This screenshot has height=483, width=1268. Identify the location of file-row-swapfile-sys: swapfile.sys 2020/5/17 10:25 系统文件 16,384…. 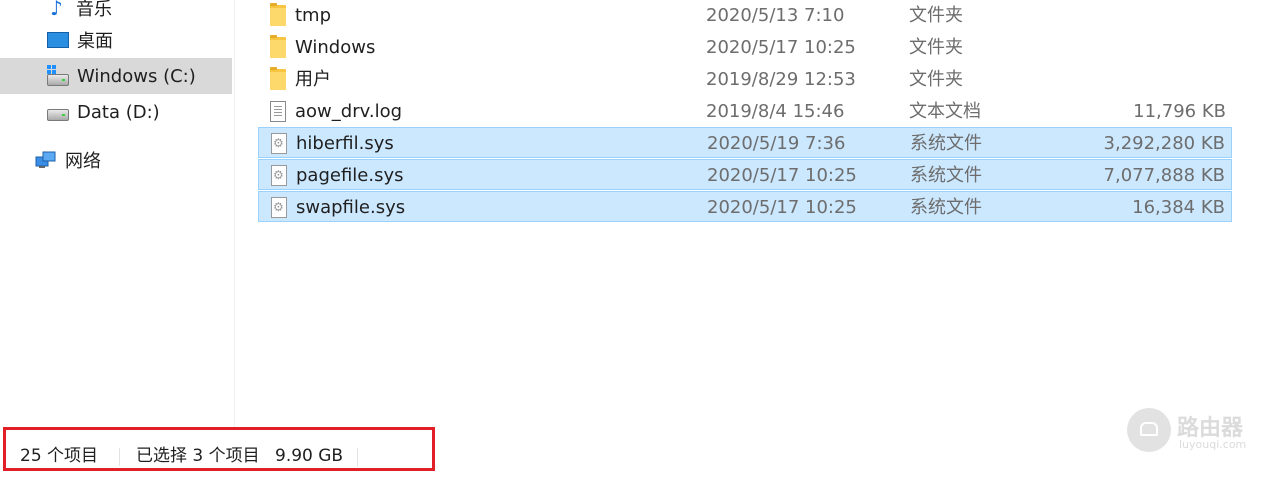
(745, 206).